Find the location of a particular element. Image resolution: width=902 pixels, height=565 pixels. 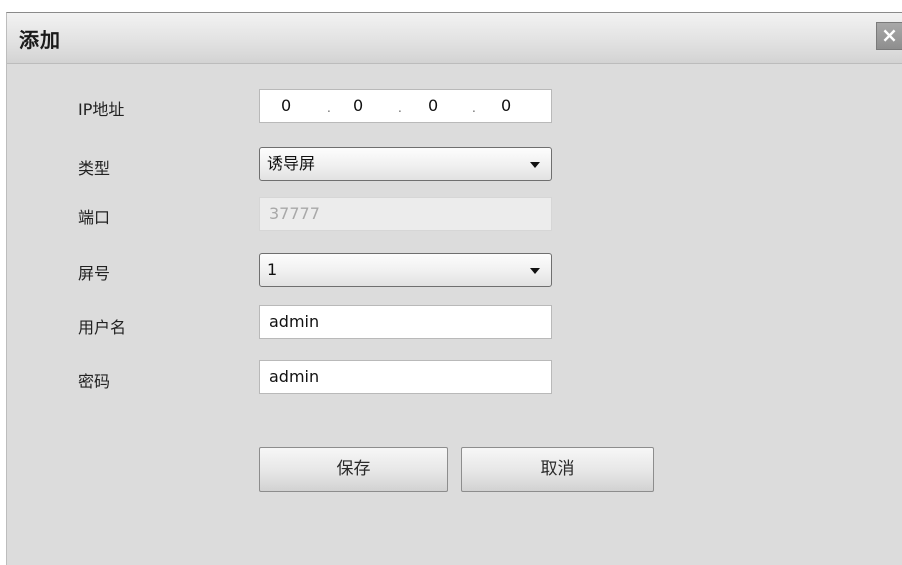

port-label: 端口 is located at coordinates (94, 217).